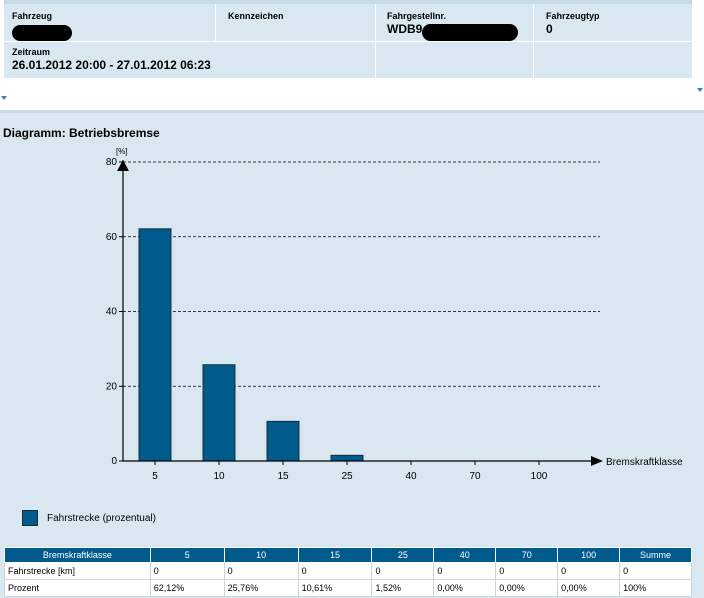 The height and width of the screenshot is (598, 704). I want to click on table-cell: 25,76%, so click(261, 588).